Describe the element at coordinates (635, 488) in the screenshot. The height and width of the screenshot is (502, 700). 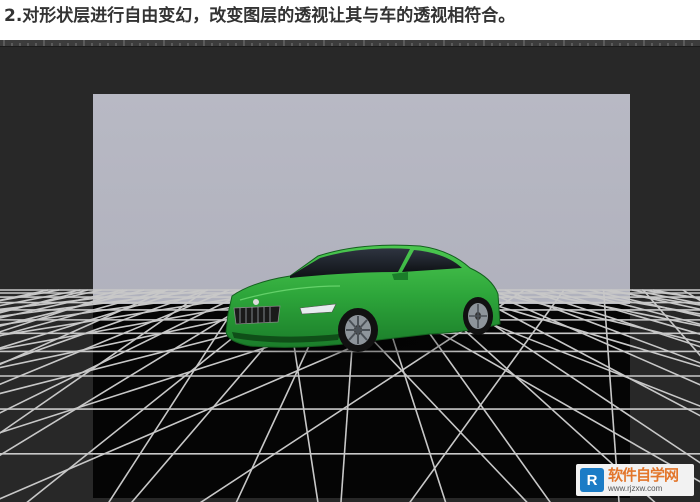
I see `watermark-url: www.rjzxw.com` at that location.